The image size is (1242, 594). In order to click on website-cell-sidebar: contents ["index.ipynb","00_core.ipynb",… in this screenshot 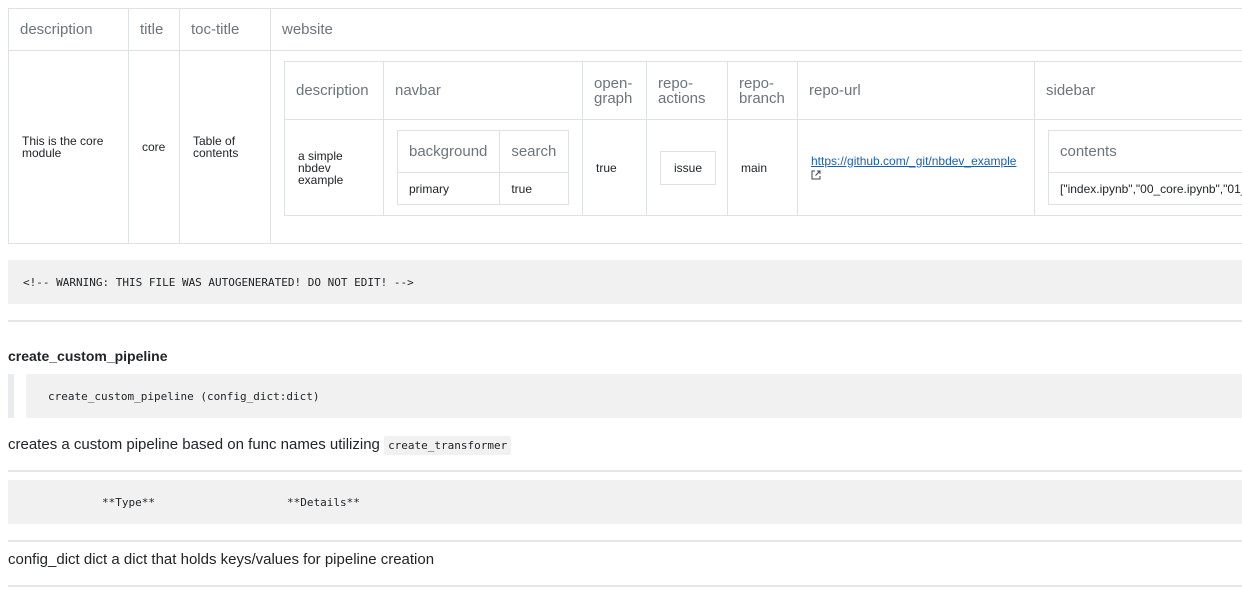, I will do `click(1138, 167)`.